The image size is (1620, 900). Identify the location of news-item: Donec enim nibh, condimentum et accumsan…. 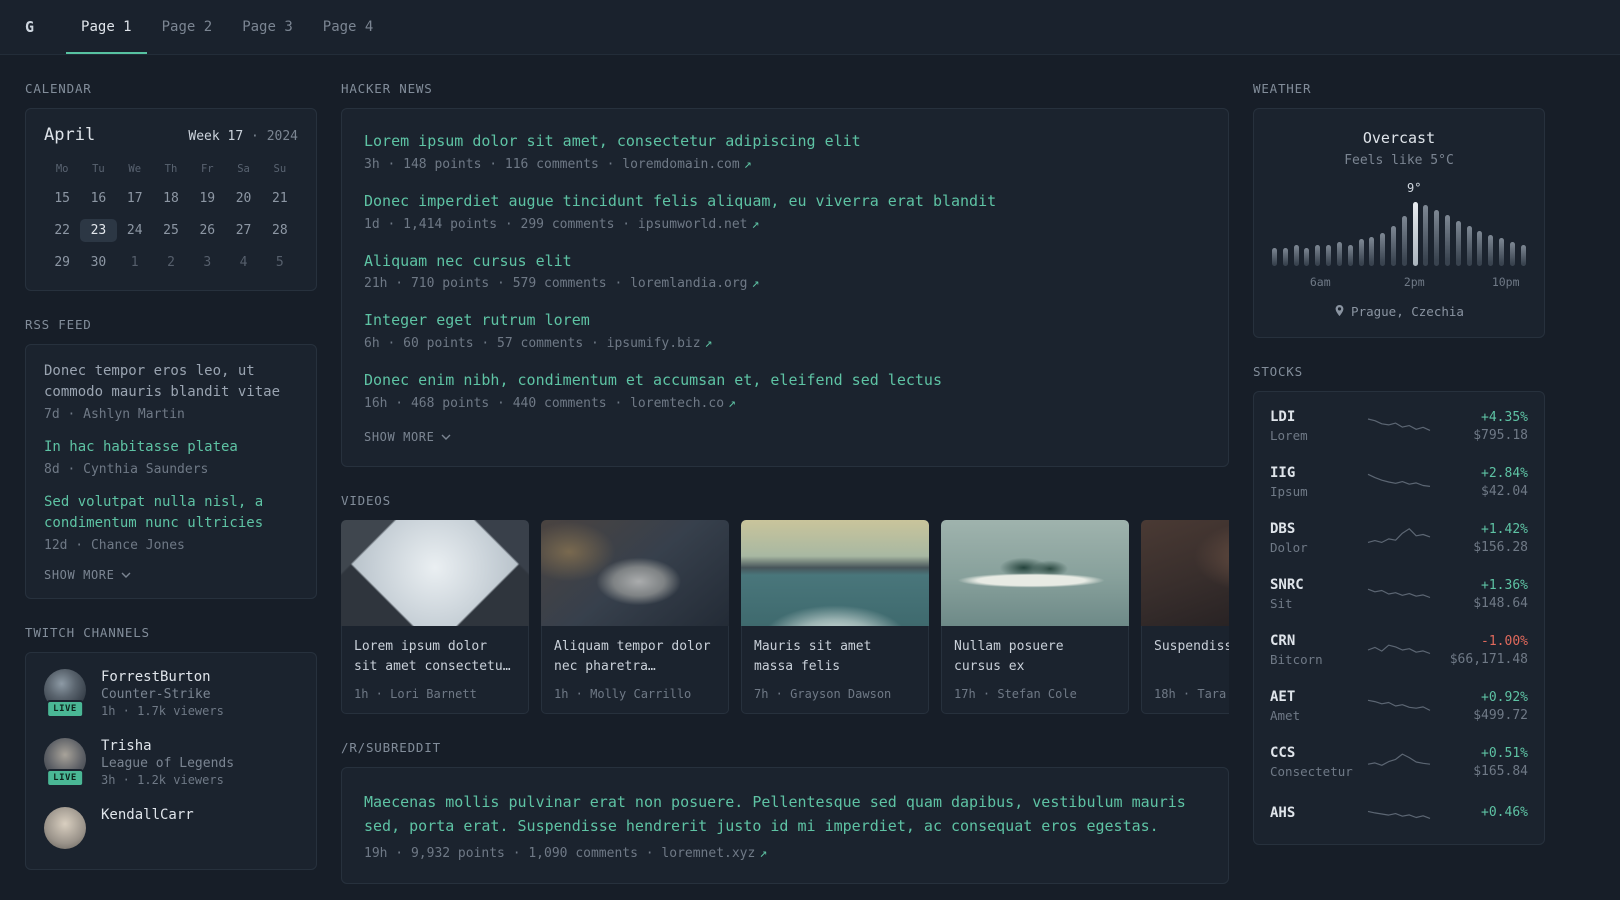
(785, 390).